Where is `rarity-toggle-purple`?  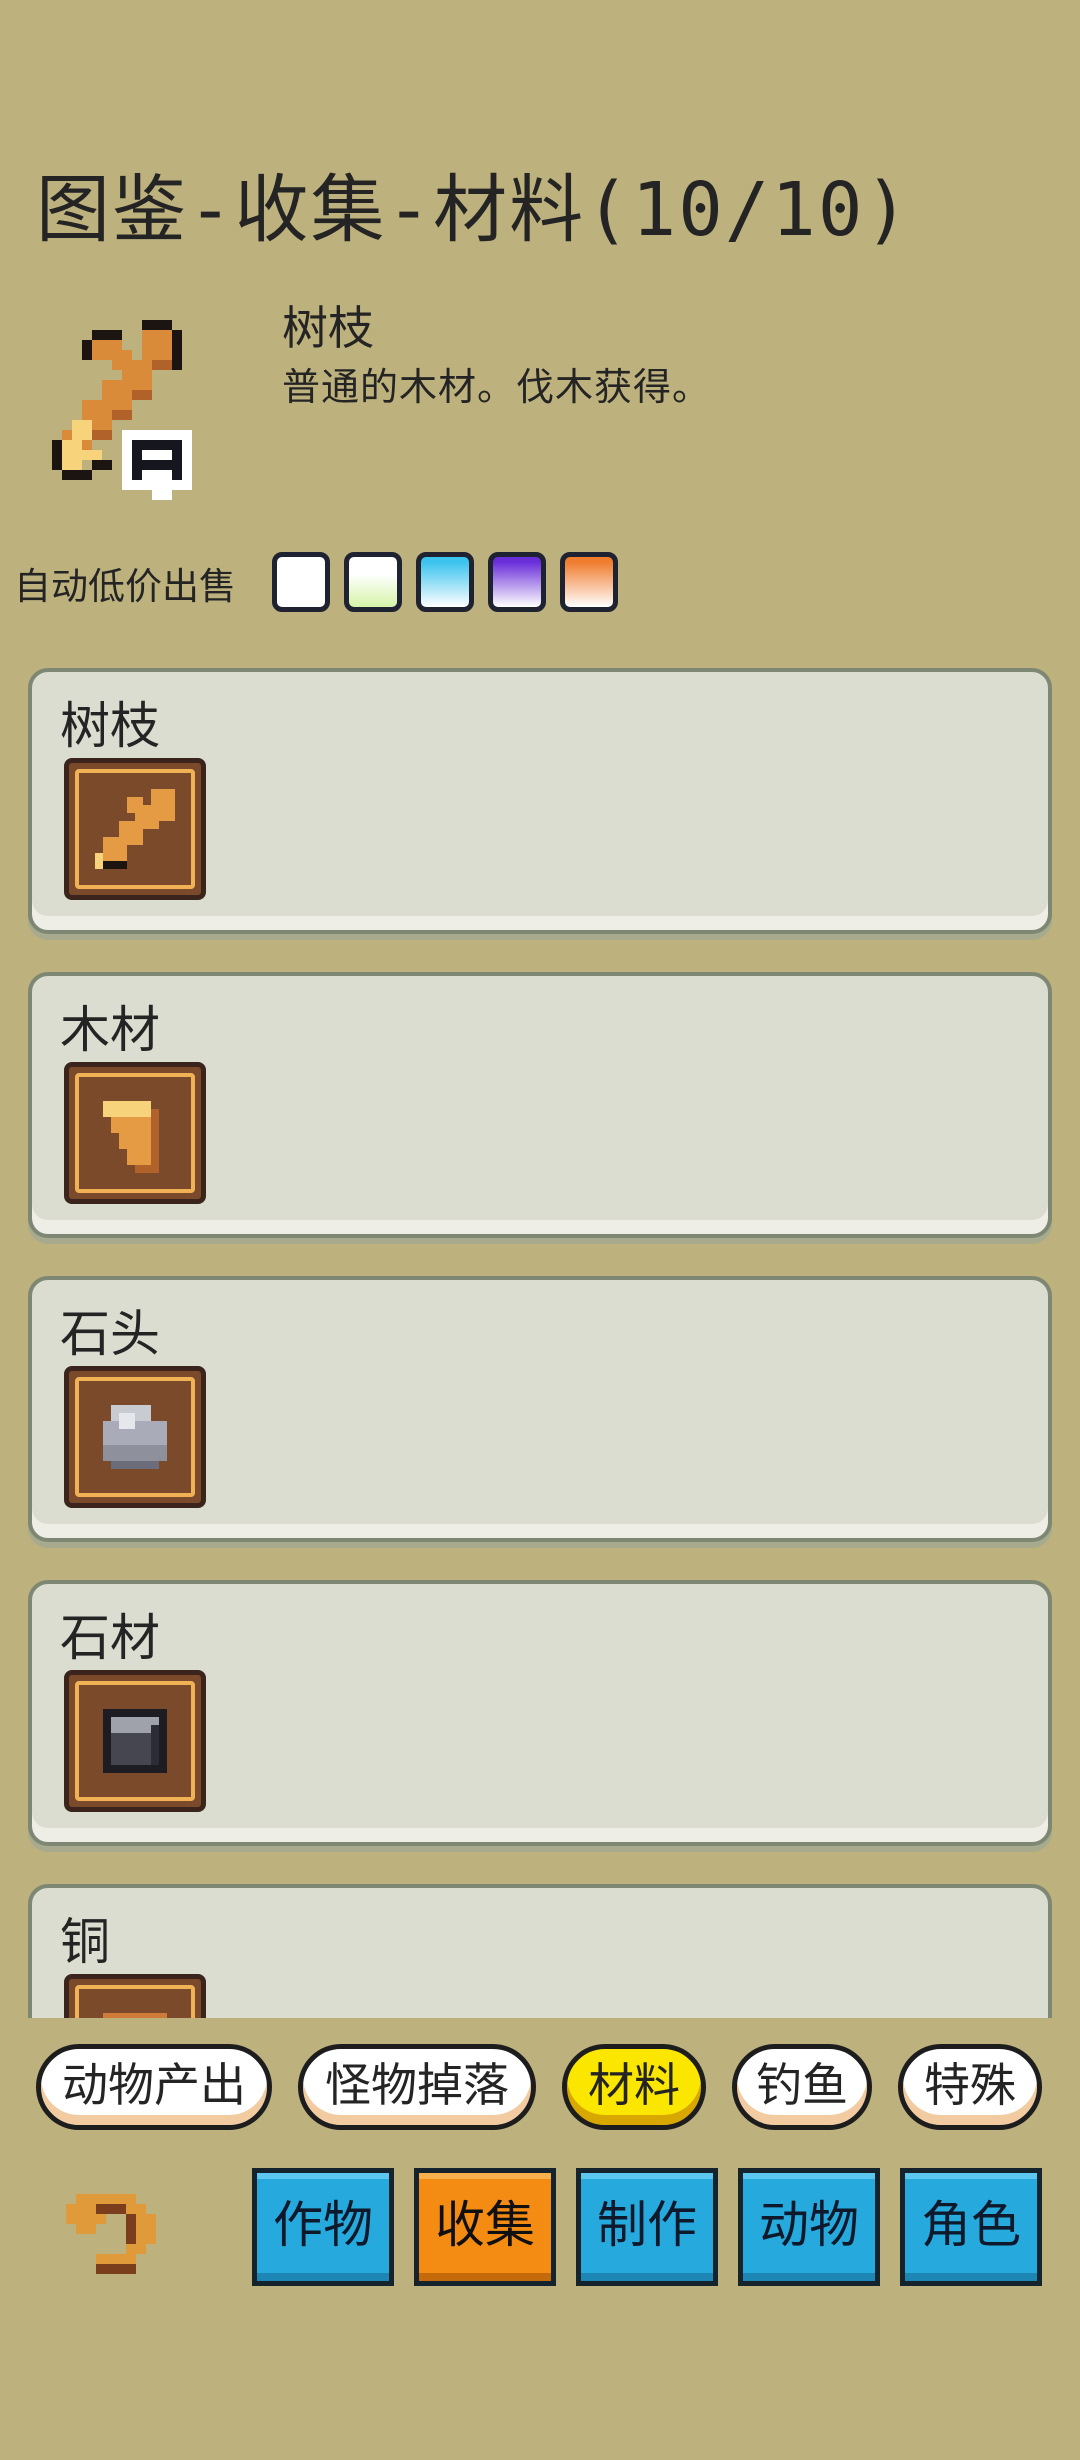 rarity-toggle-purple is located at coordinates (517, 582).